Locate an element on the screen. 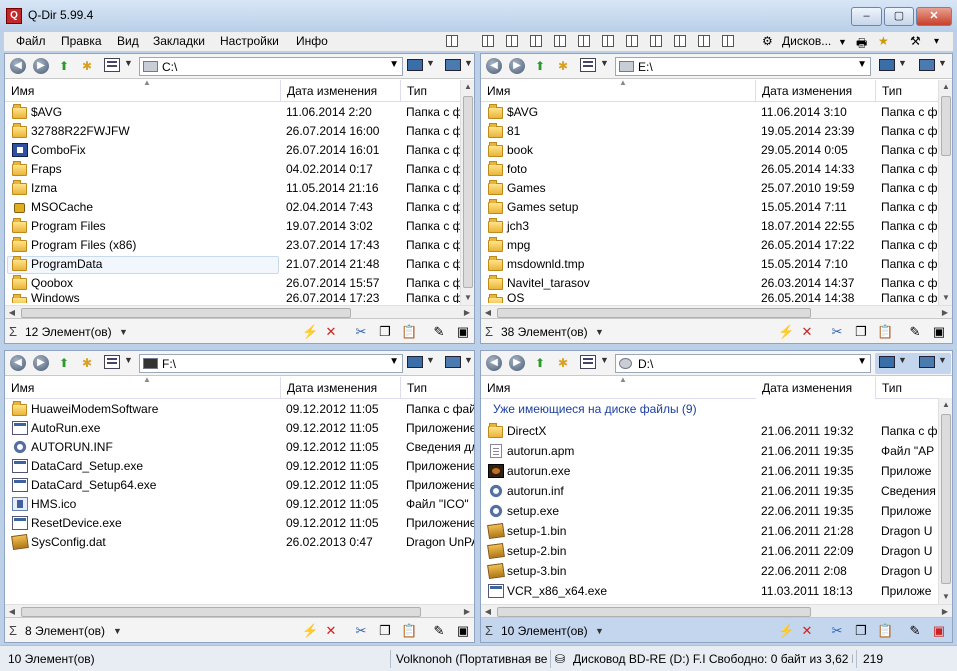  list-item: 81 19.05.2014 23:39 Папка с ф is located at coordinates (709, 131).